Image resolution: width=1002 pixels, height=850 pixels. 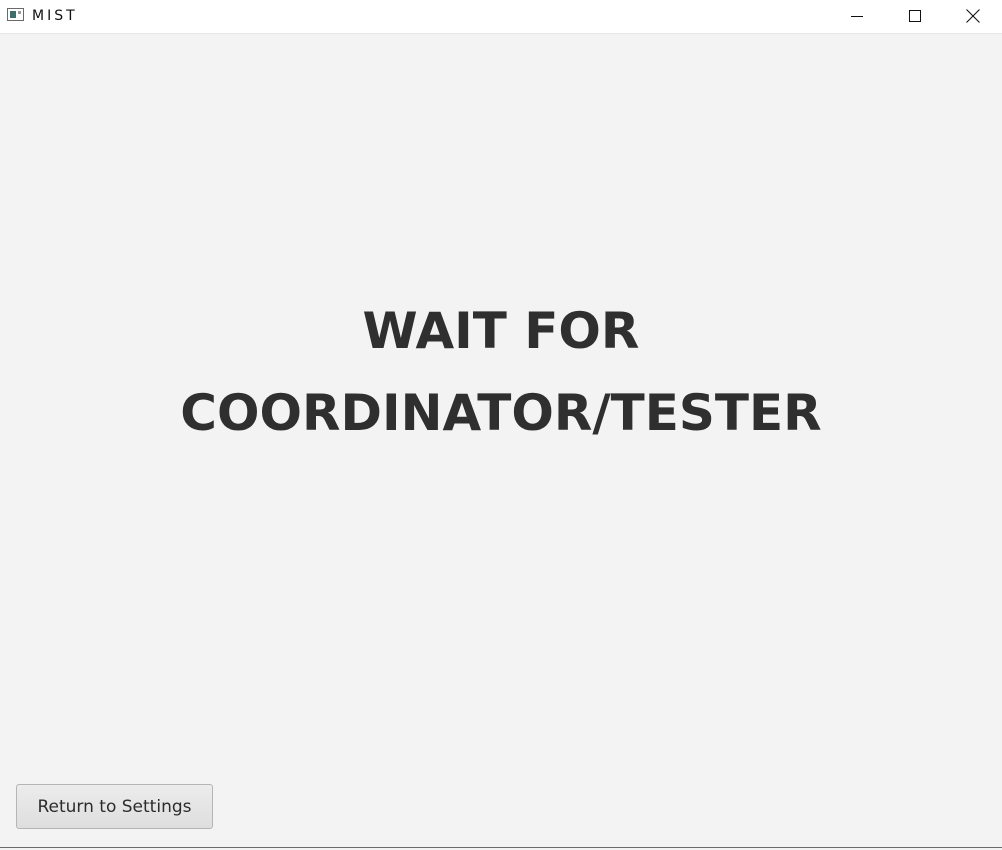 I want to click on close-button, so click(x=973, y=16).